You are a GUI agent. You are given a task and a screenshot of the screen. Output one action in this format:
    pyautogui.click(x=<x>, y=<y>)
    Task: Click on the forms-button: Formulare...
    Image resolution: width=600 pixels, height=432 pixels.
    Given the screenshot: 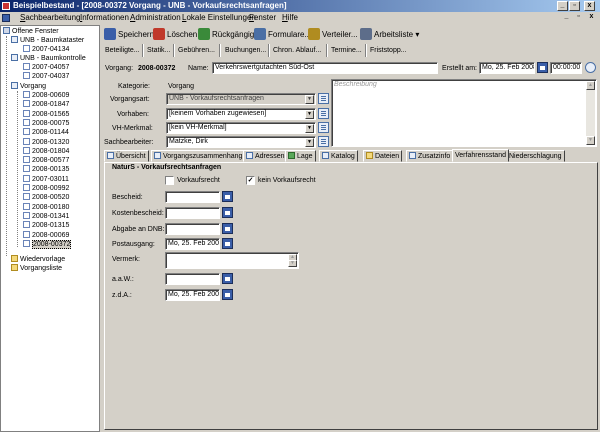 What is the action you would take?
    pyautogui.click(x=282, y=34)
    